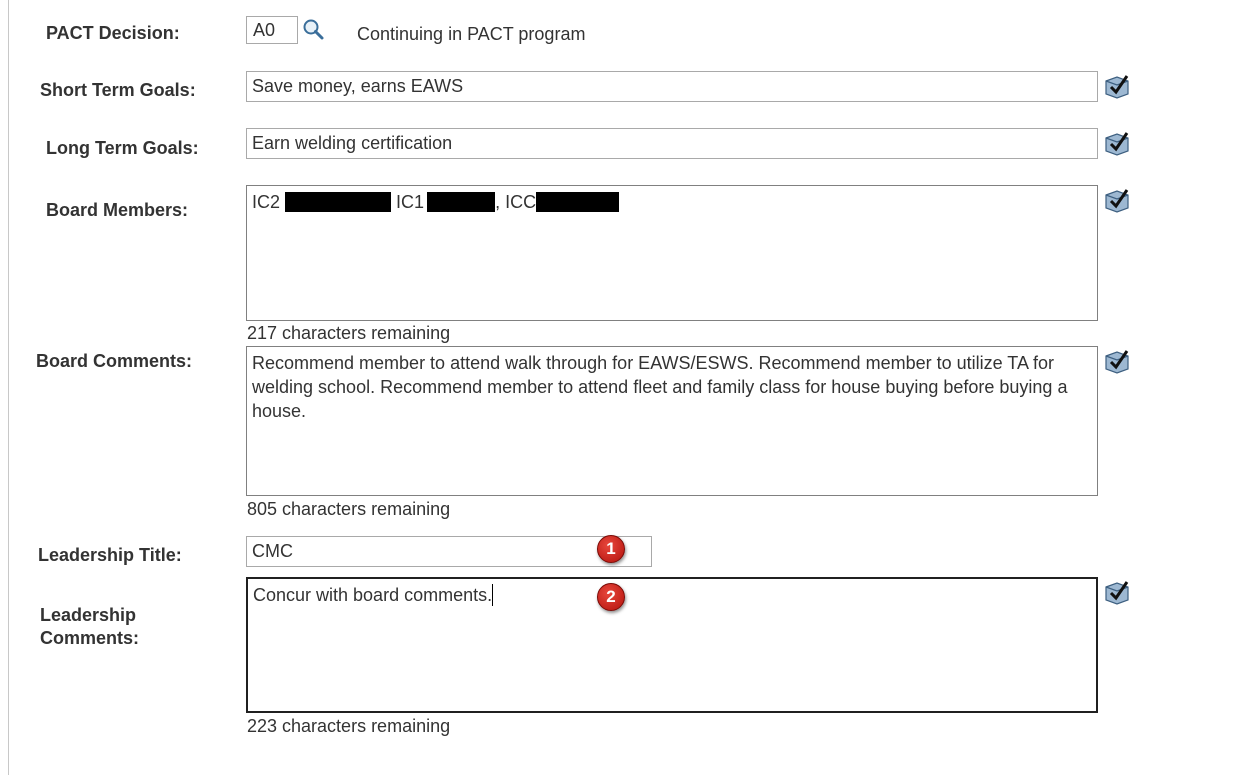  What do you see at coordinates (672, 143) in the screenshot?
I see `long-term-goals-input: Earn welding certification` at bounding box center [672, 143].